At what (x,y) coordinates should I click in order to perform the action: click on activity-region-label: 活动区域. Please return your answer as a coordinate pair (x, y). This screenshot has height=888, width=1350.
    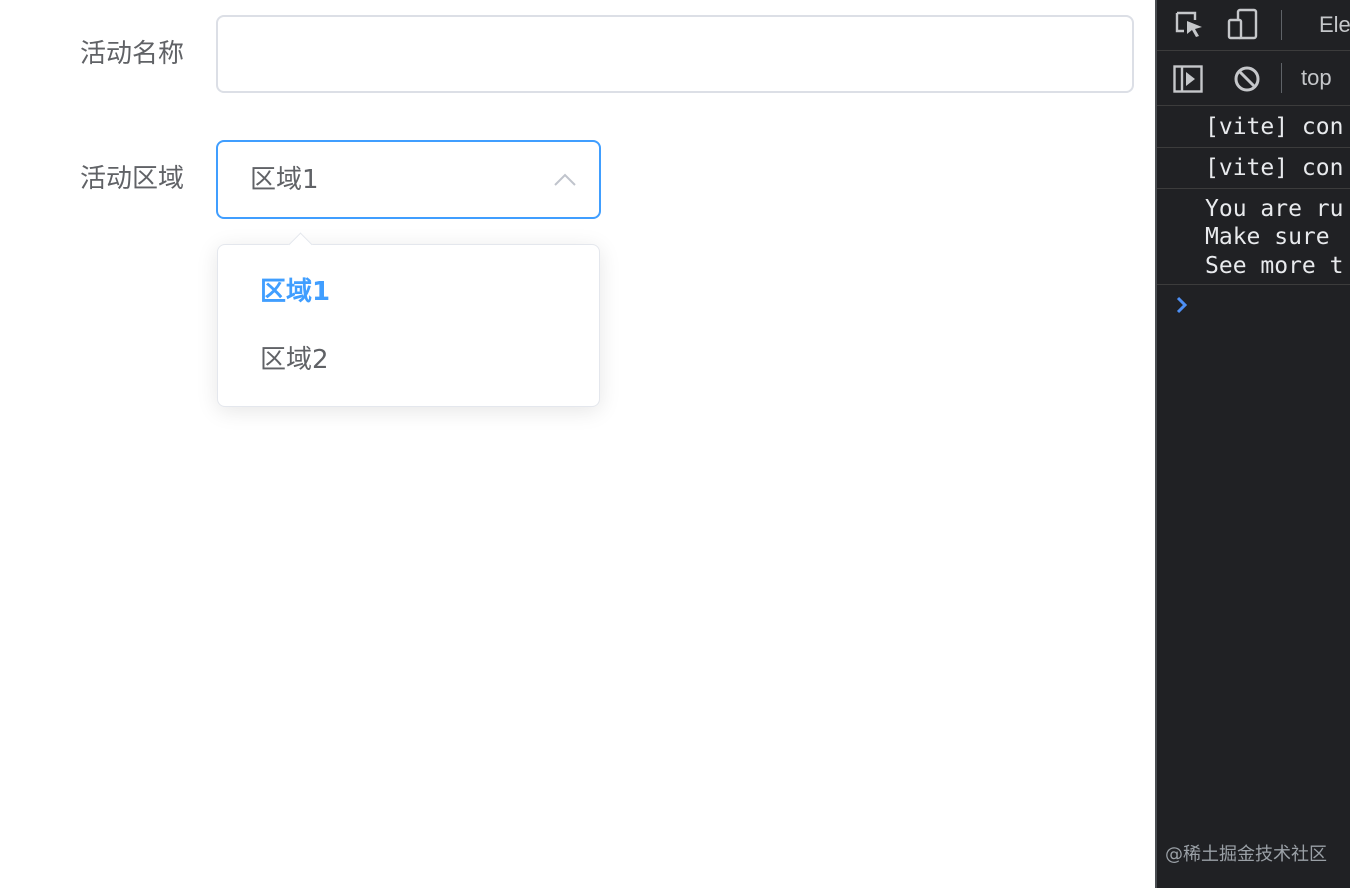
    Looking at the image, I should click on (132, 179).